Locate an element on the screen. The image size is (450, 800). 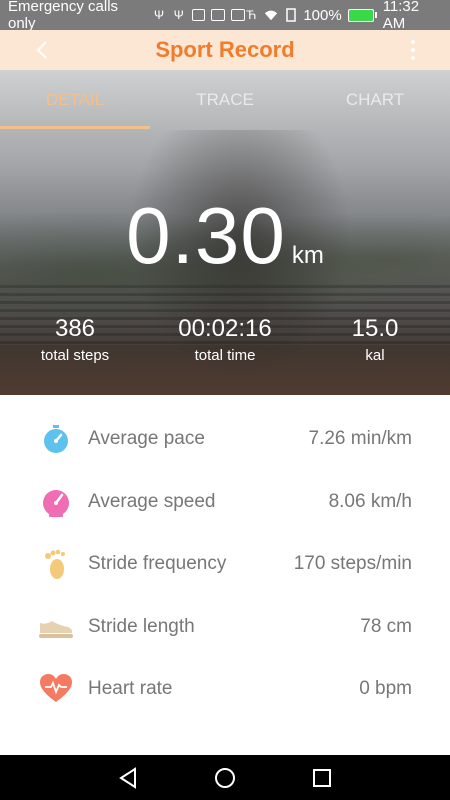
battery-icon is located at coordinates (362, 15).